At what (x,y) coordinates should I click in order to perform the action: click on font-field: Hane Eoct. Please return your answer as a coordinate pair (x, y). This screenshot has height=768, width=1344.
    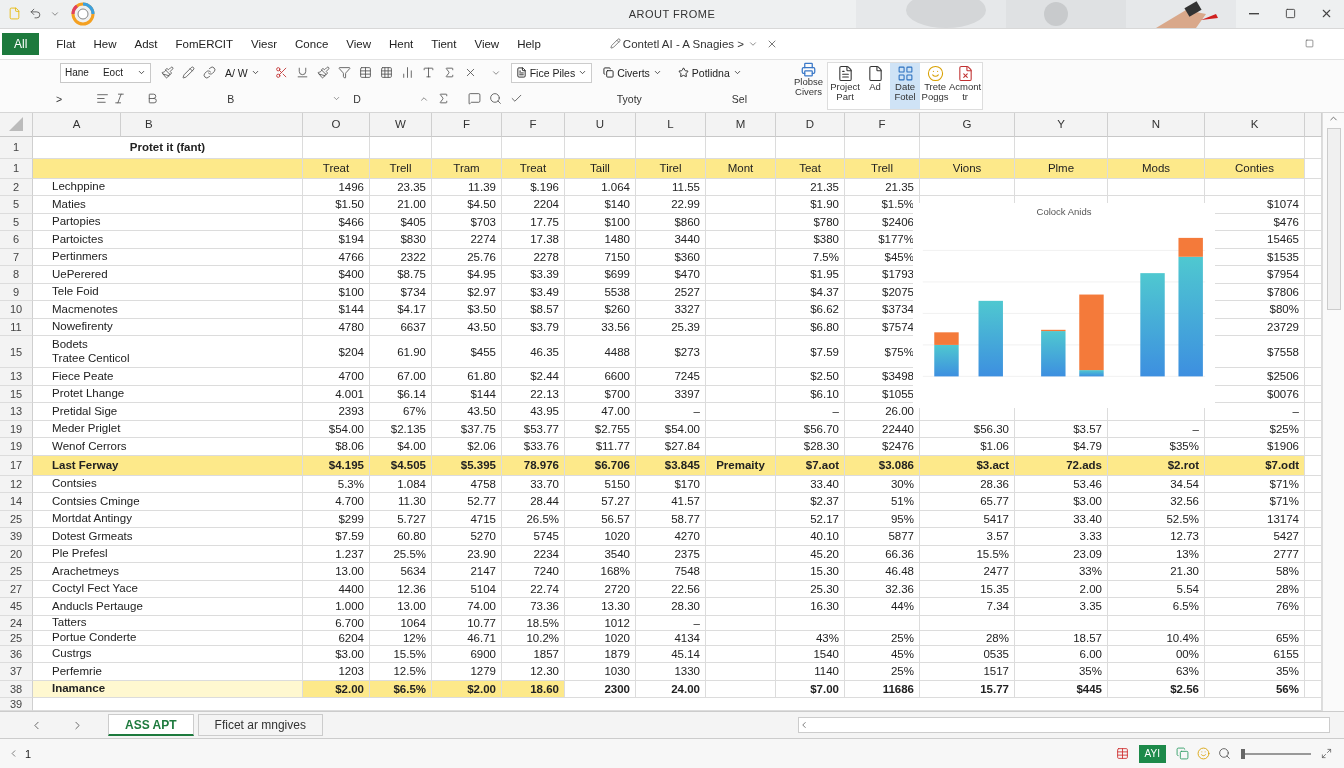
    Looking at the image, I should click on (105, 72).